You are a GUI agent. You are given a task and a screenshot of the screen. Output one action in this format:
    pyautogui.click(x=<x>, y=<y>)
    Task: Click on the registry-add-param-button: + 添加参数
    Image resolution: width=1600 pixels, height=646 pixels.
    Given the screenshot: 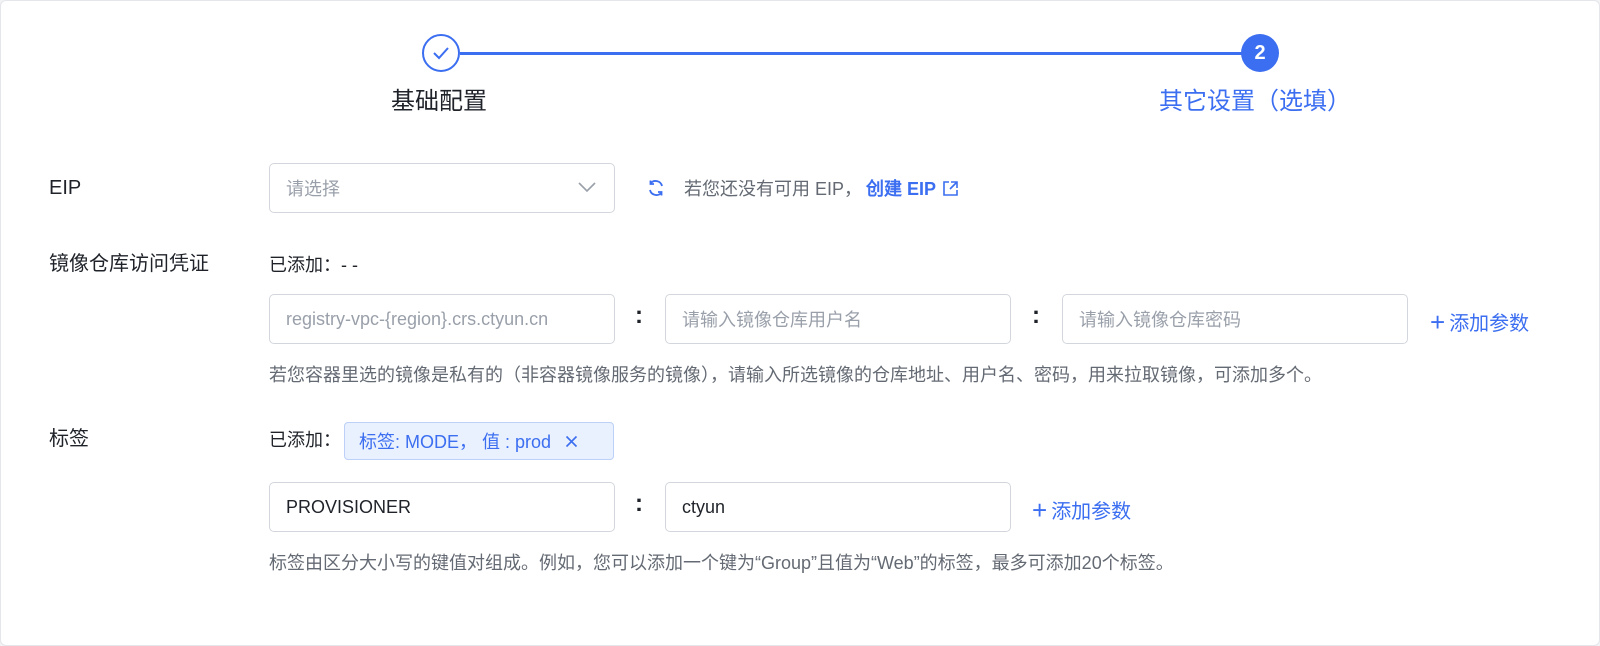 What is the action you would take?
    pyautogui.click(x=1479, y=321)
    